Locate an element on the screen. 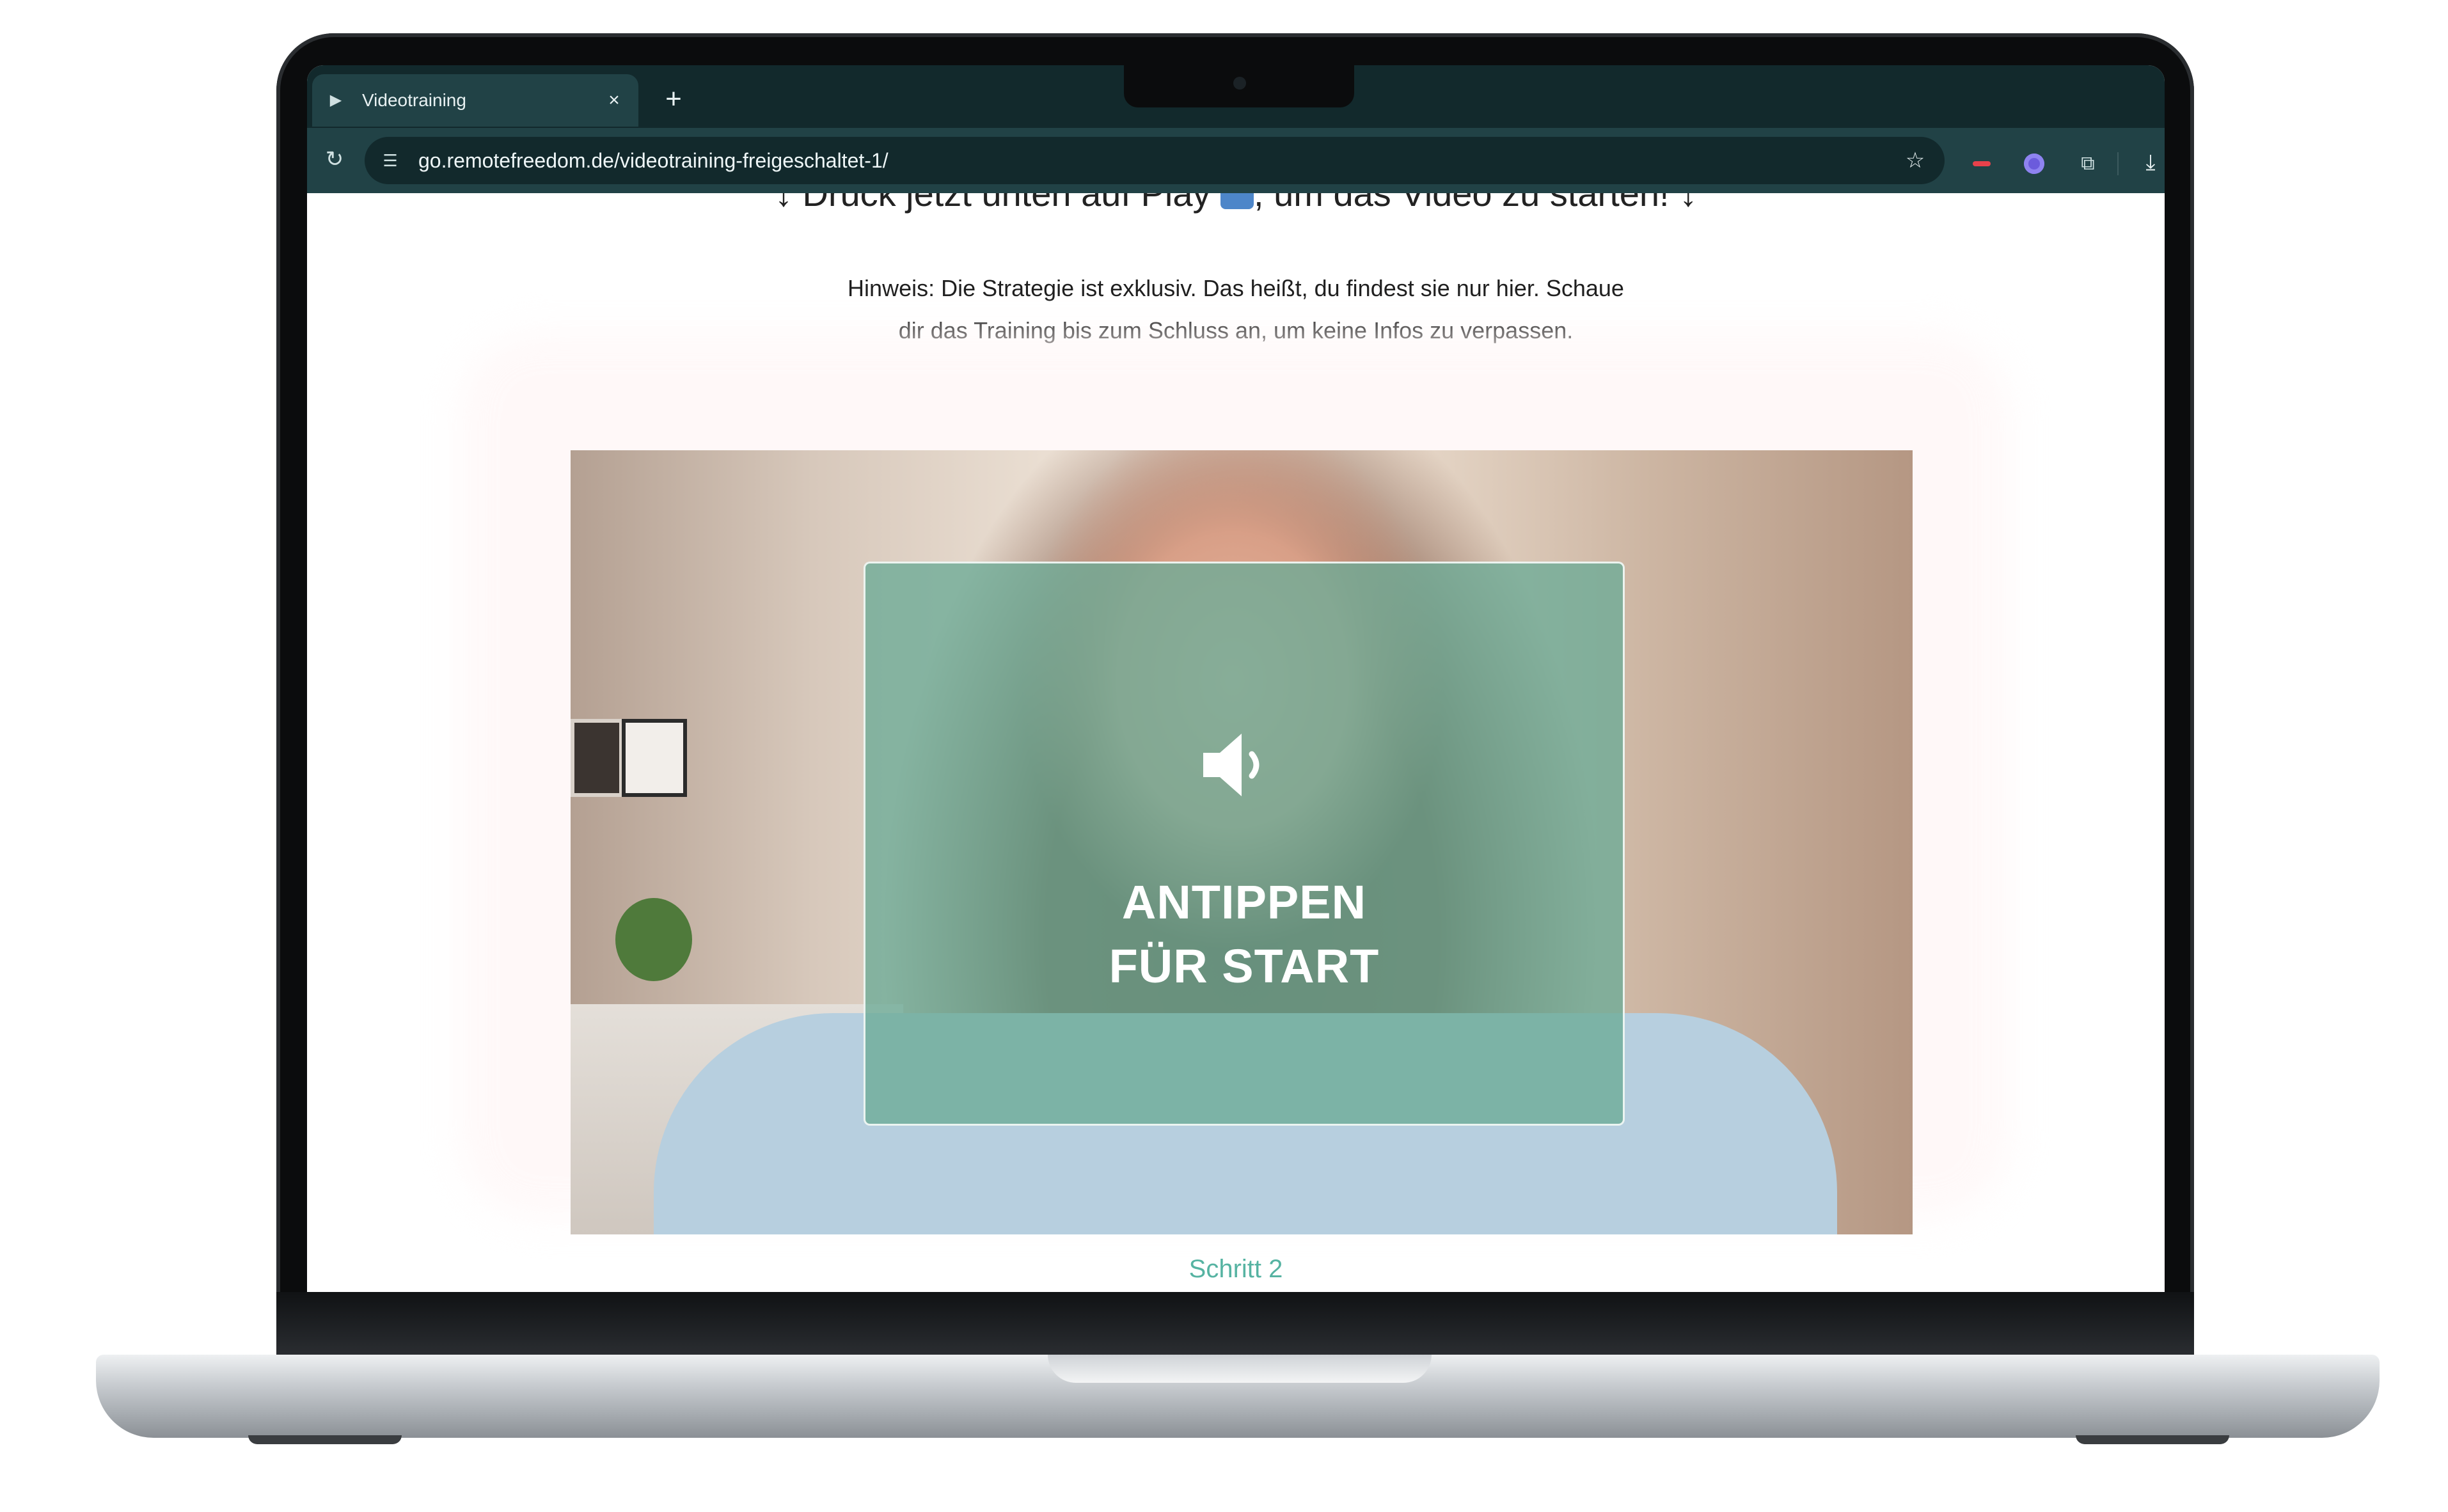 Image resolution: width=2448 pixels, height=1512 pixels. tap-to-start-overlay: ANTIPPEN FÜR START is located at coordinates (1244, 844).